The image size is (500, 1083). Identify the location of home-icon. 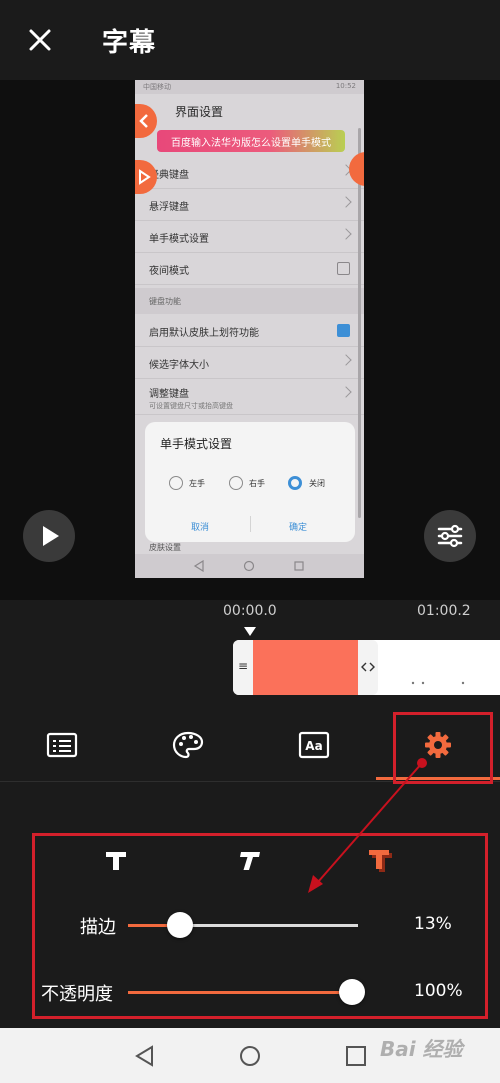
(250, 1056).